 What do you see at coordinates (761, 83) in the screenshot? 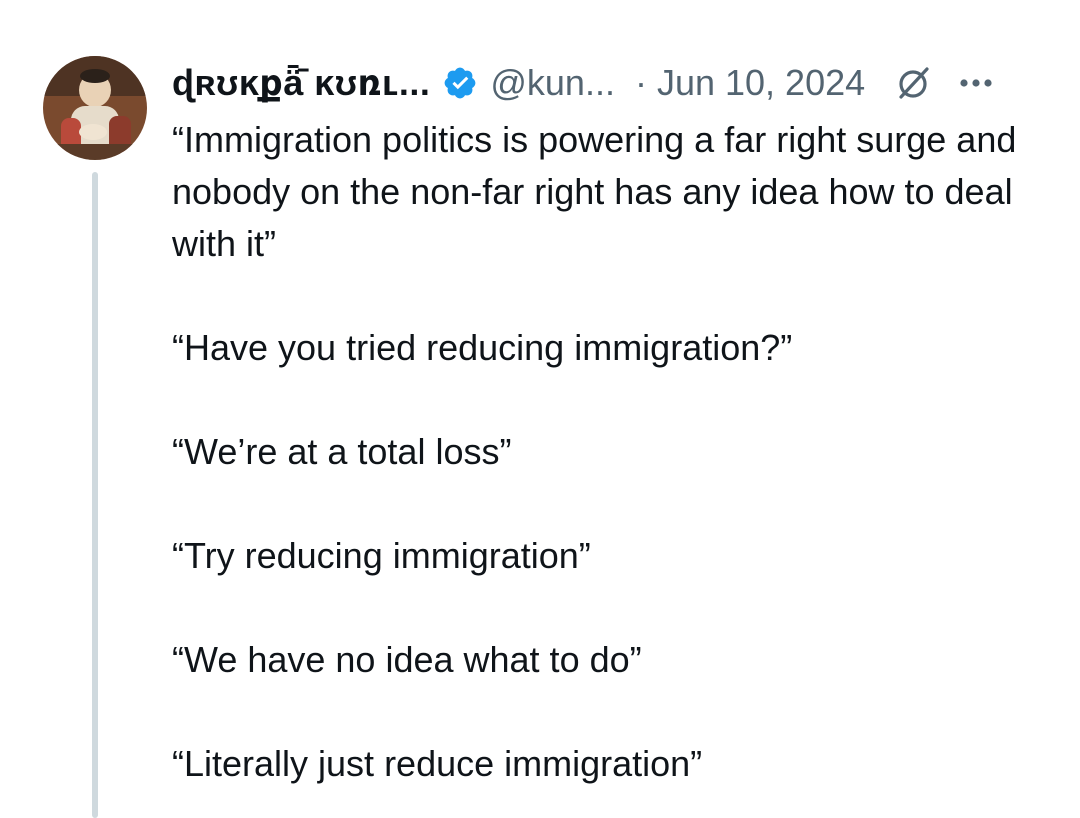
I see `tweet-date: Jun 10, 2024` at bounding box center [761, 83].